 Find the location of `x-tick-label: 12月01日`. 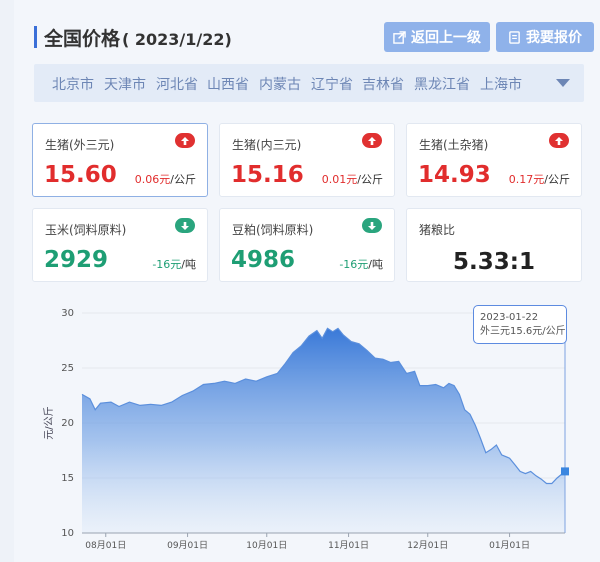

x-tick-label: 12月01日 is located at coordinates (427, 545).